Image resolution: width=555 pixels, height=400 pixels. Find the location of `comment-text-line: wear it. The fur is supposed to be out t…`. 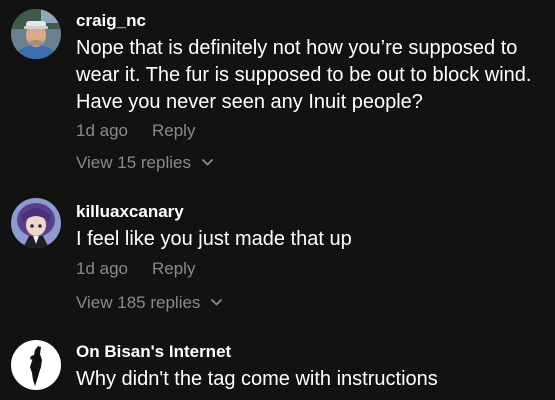

comment-text-line: wear it. The fur is supposed to be out t… is located at coordinates (304, 75).